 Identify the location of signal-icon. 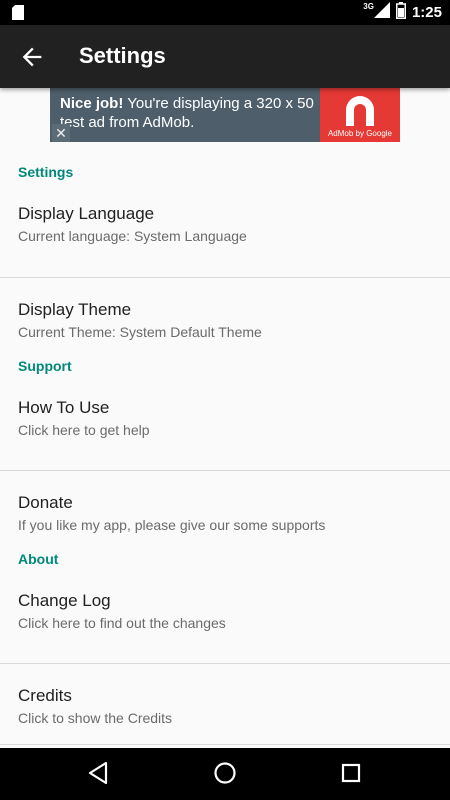
(381, 12).